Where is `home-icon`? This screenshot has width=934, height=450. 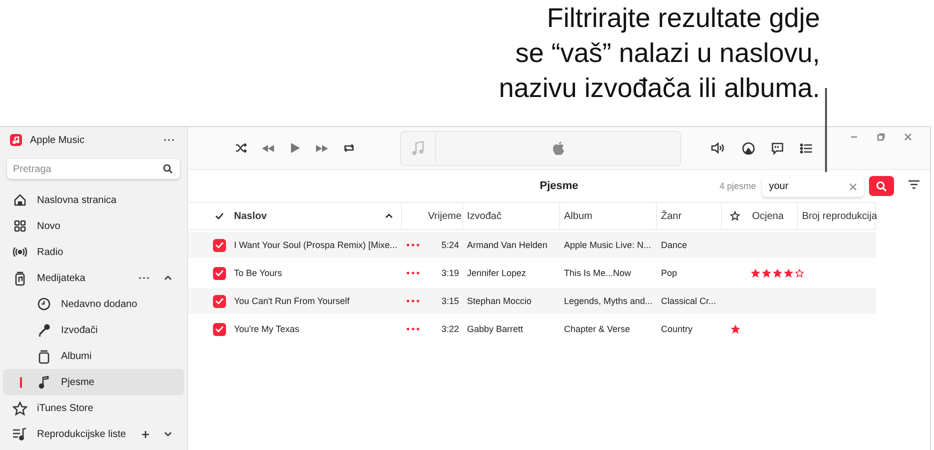 home-icon is located at coordinates (20, 200).